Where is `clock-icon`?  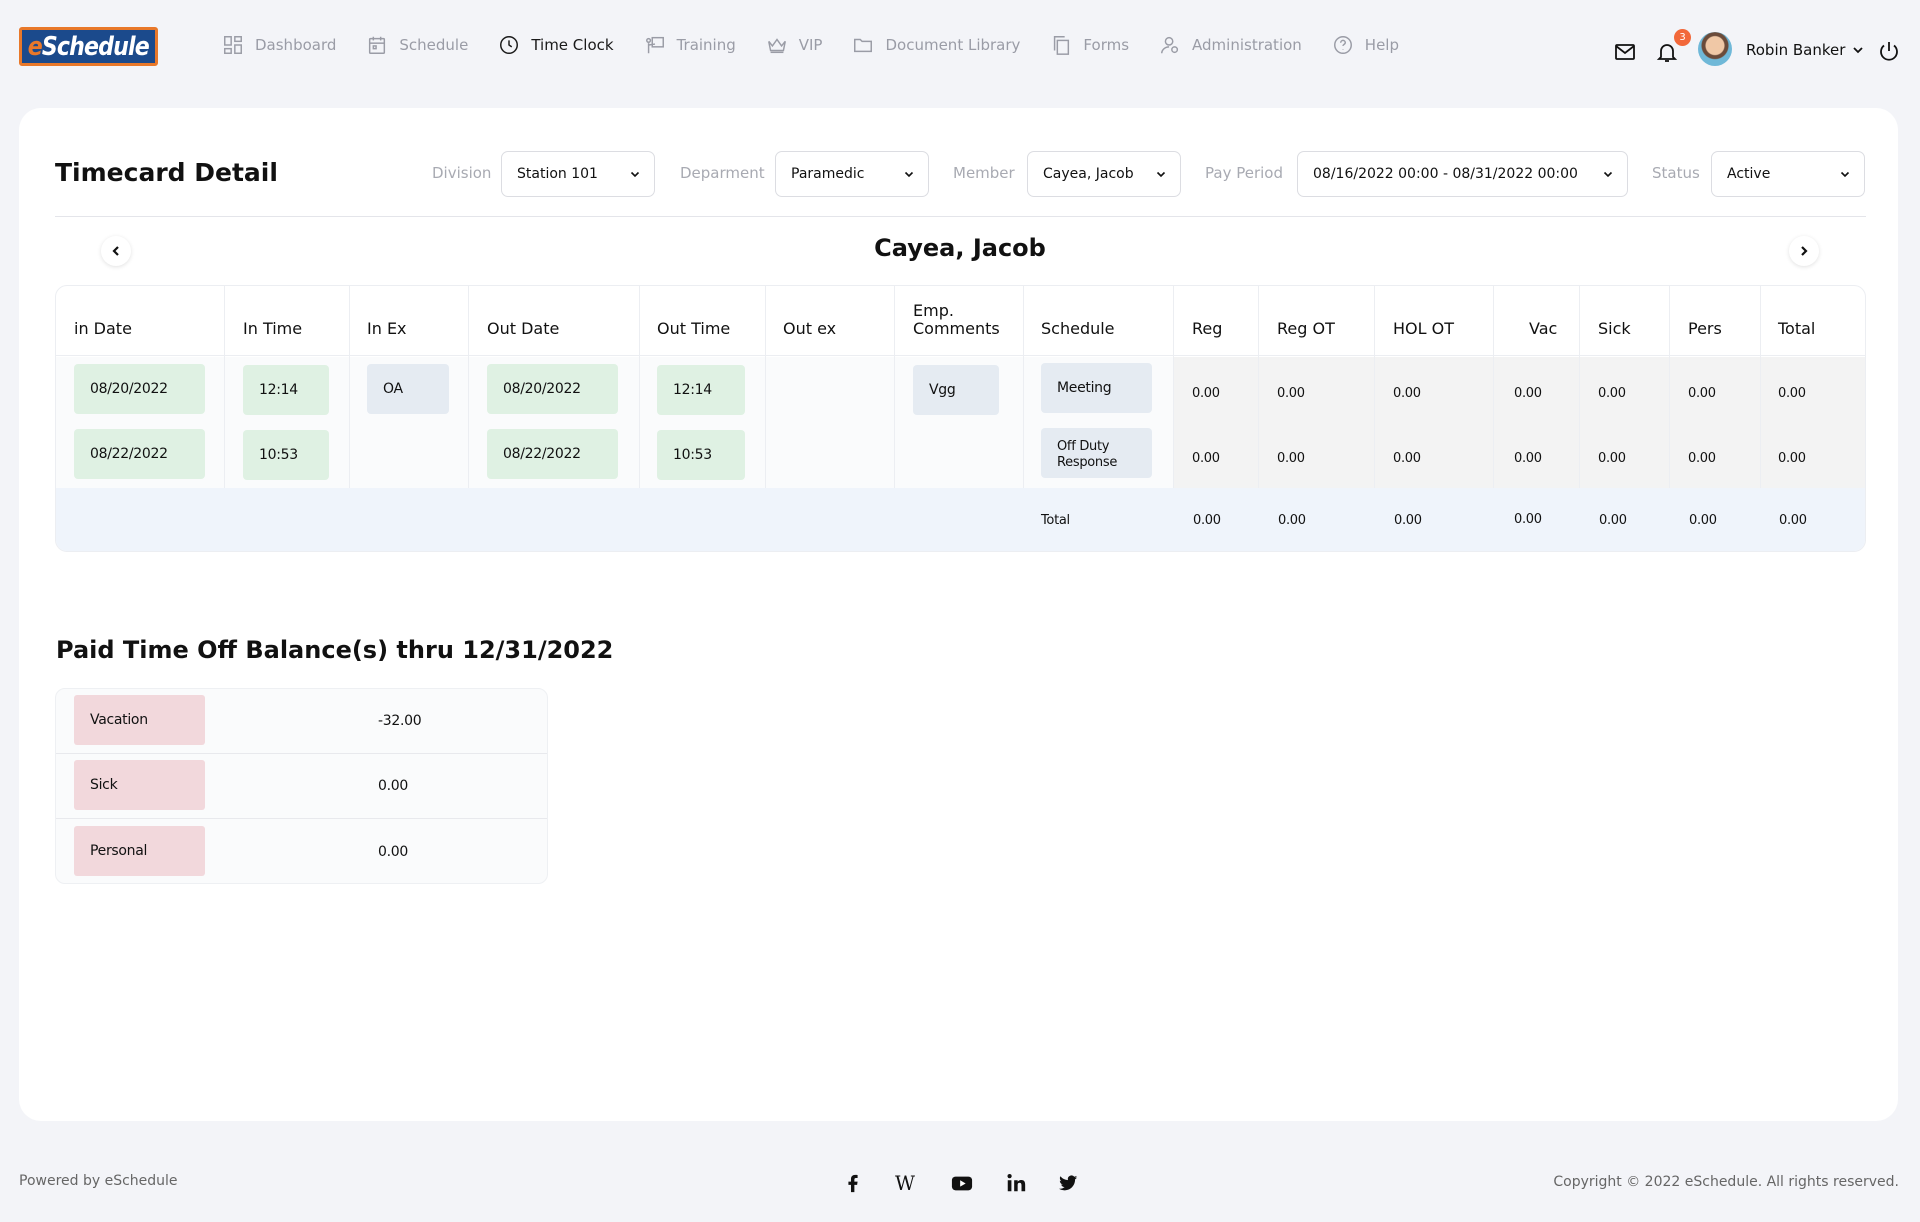 clock-icon is located at coordinates (509, 45).